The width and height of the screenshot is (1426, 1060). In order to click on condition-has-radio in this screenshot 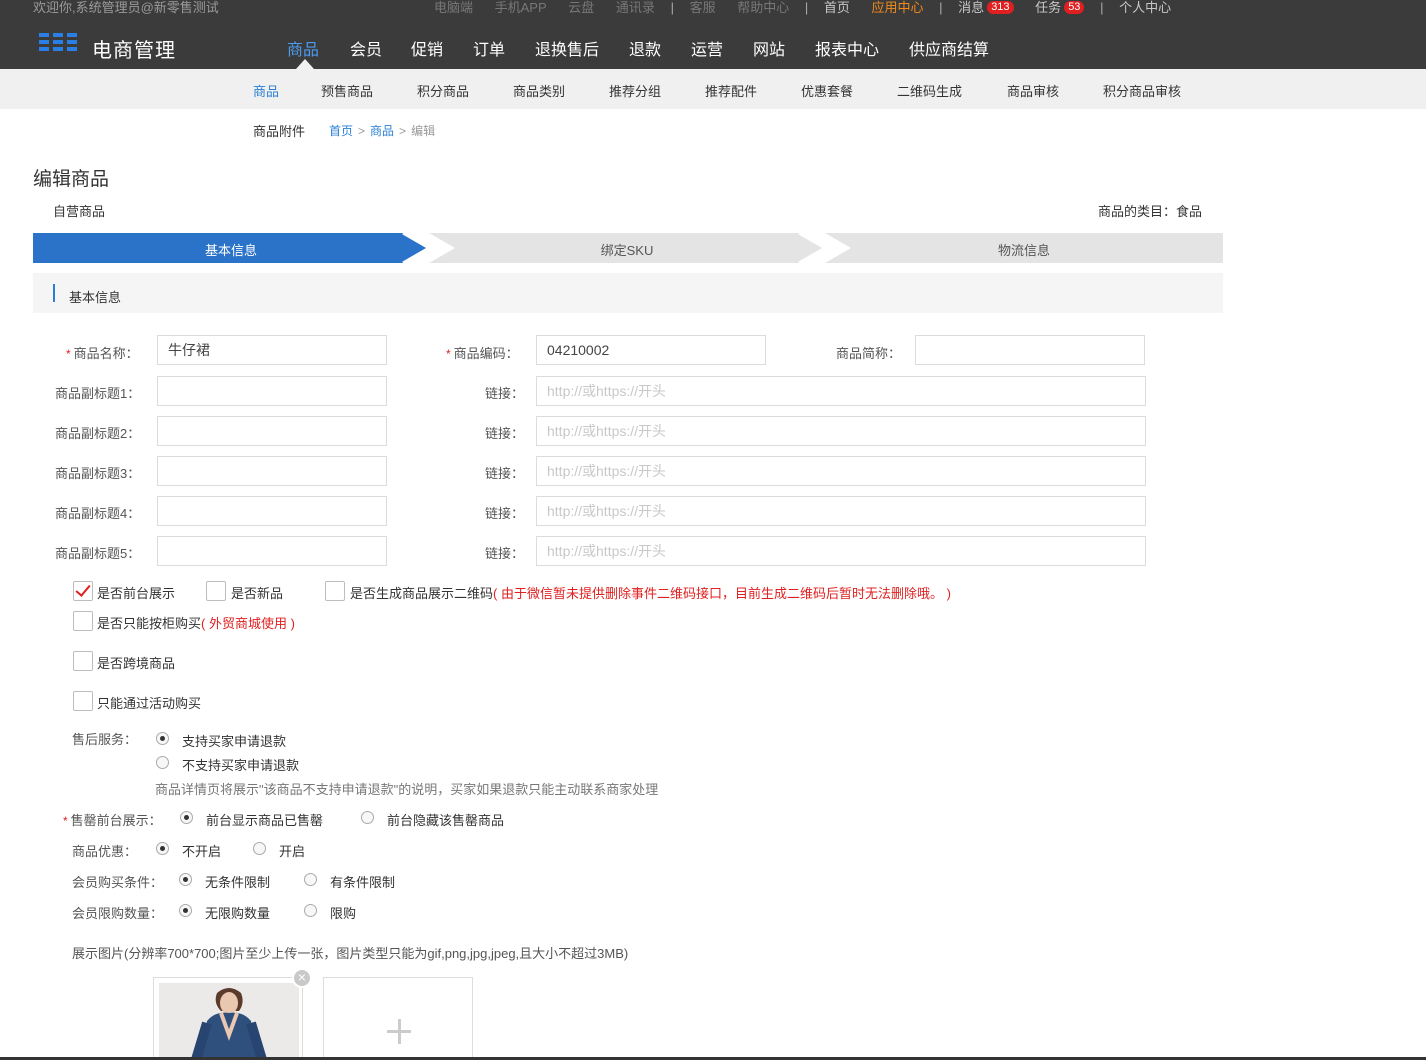, I will do `click(310, 879)`.